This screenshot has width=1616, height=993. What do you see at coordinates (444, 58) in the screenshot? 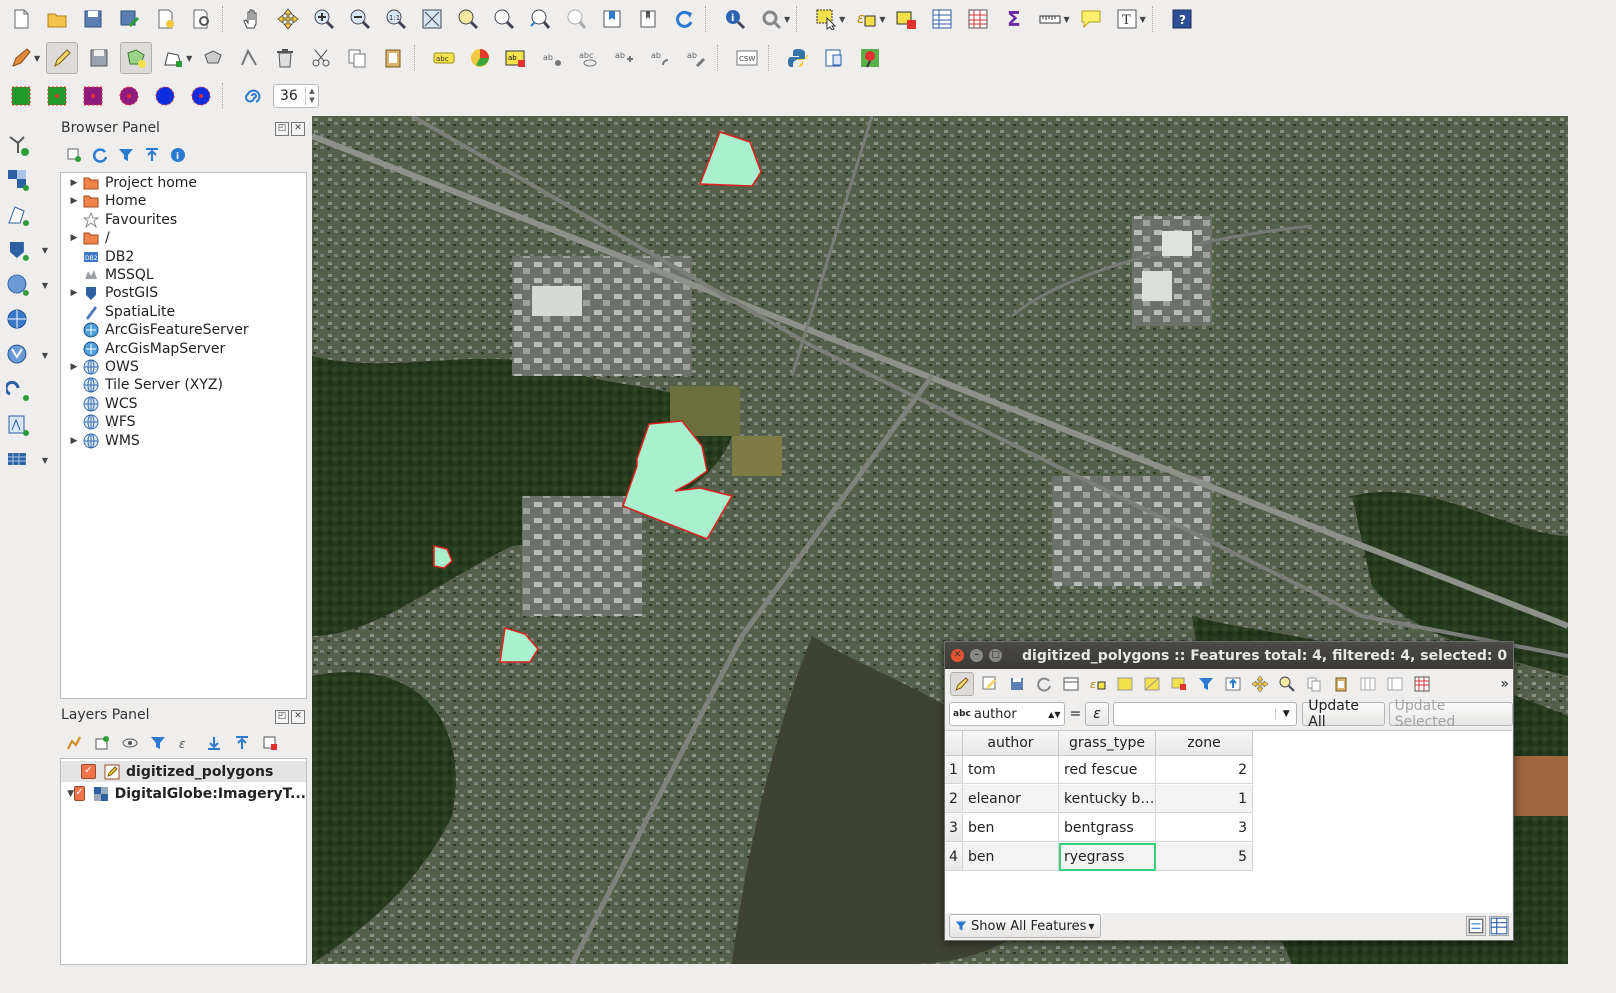
I see `label-abc-icon: abc` at bounding box center [444, 58].